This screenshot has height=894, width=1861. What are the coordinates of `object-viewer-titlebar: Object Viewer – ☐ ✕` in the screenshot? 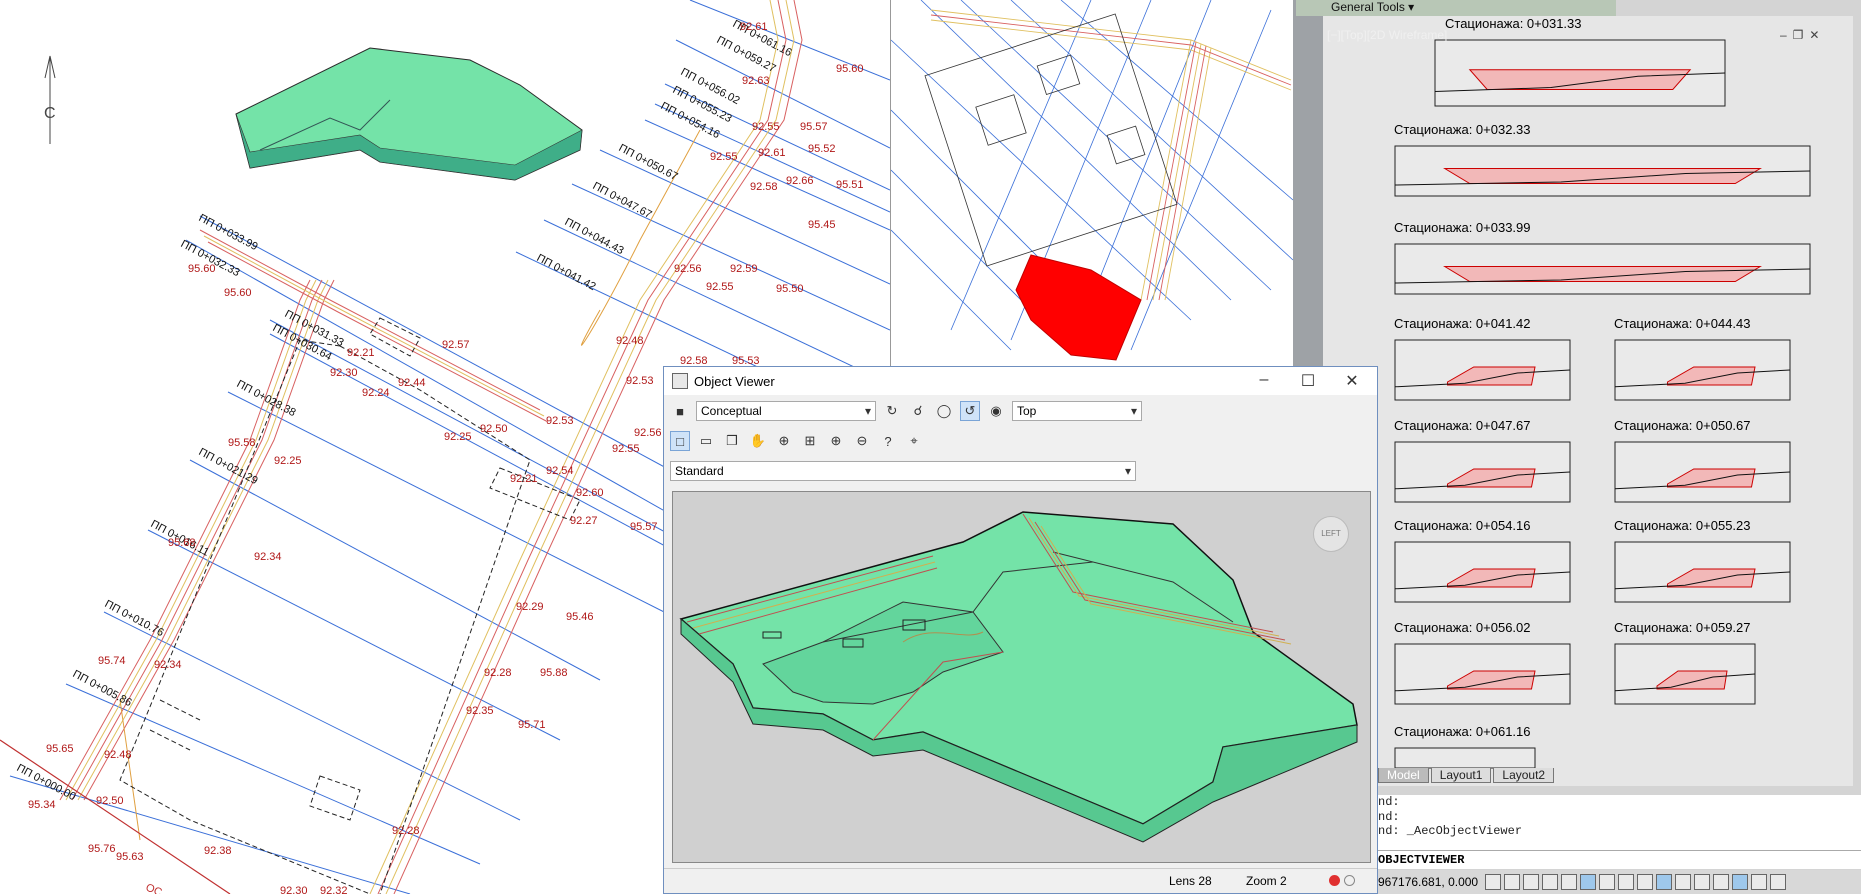 It's located at (1020, 381).